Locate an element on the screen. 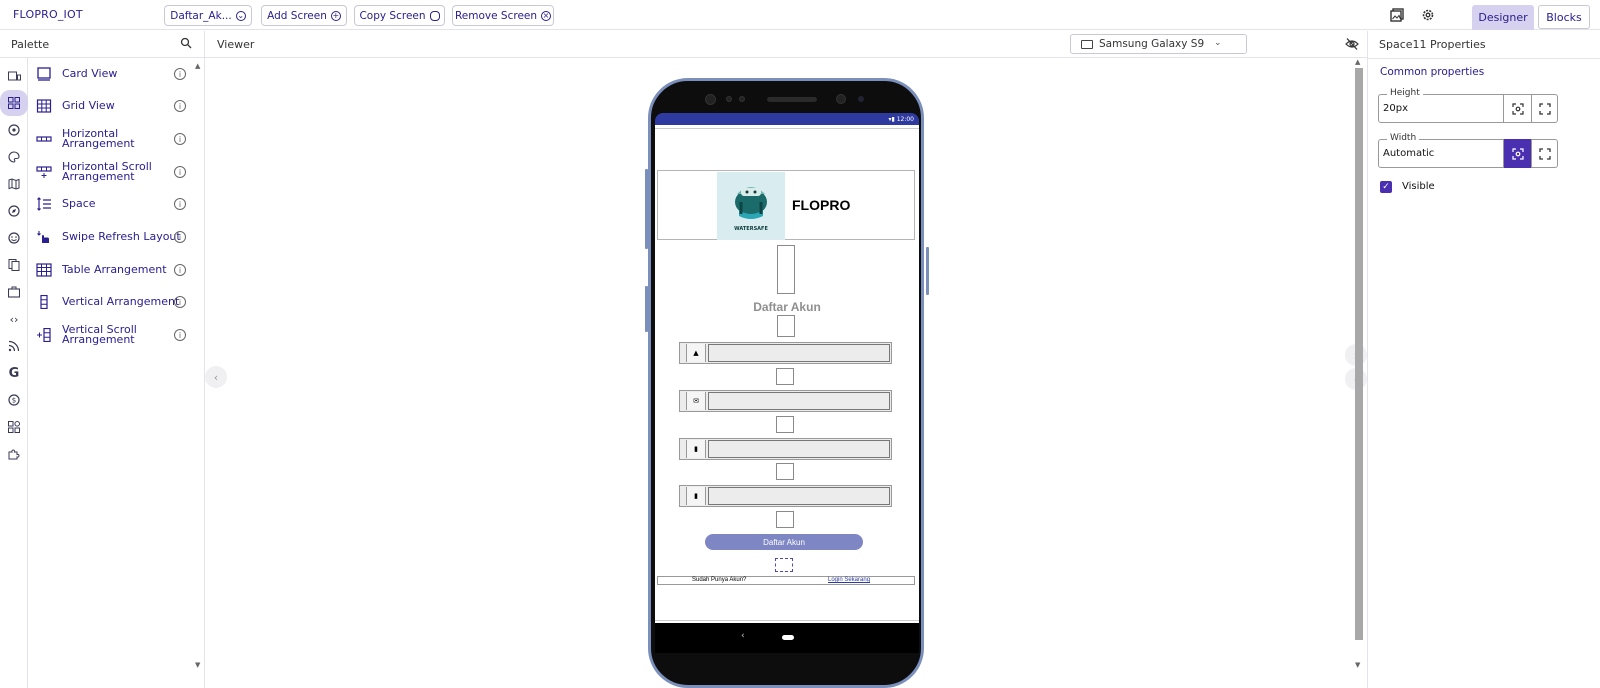  fit-content-button is located at coordinates (1517, 108).